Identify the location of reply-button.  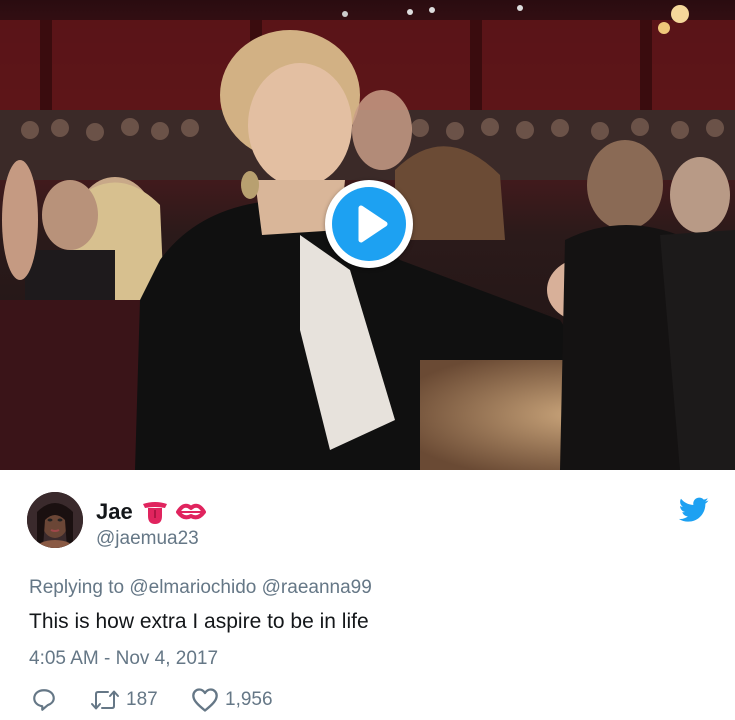
(47, 700).